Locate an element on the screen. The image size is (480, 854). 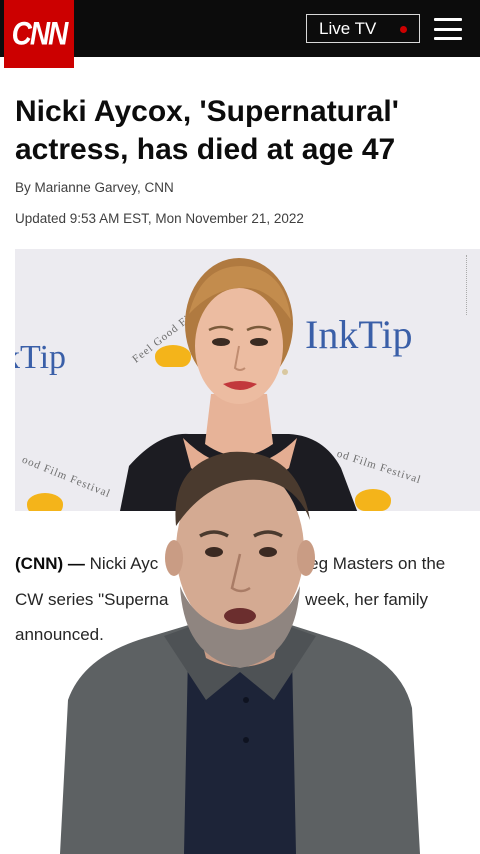
live-indicator-icon is located at coordinates (403, 29).